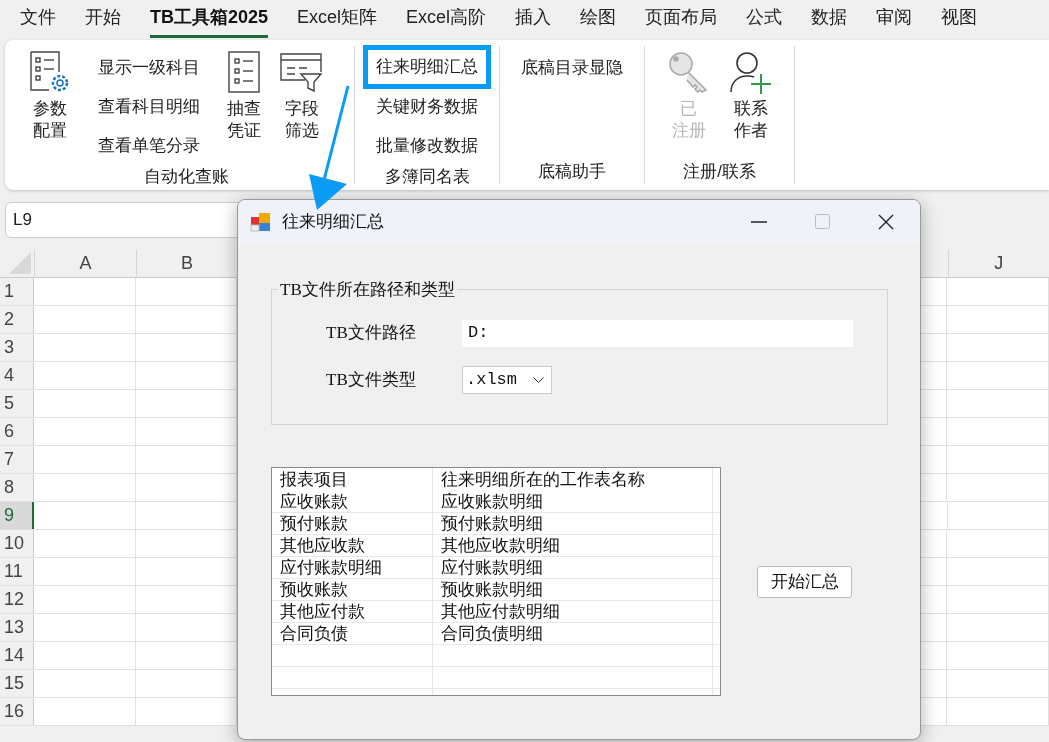  I want to click on ribbon-button: 批量修改数据, so click(427, 145).